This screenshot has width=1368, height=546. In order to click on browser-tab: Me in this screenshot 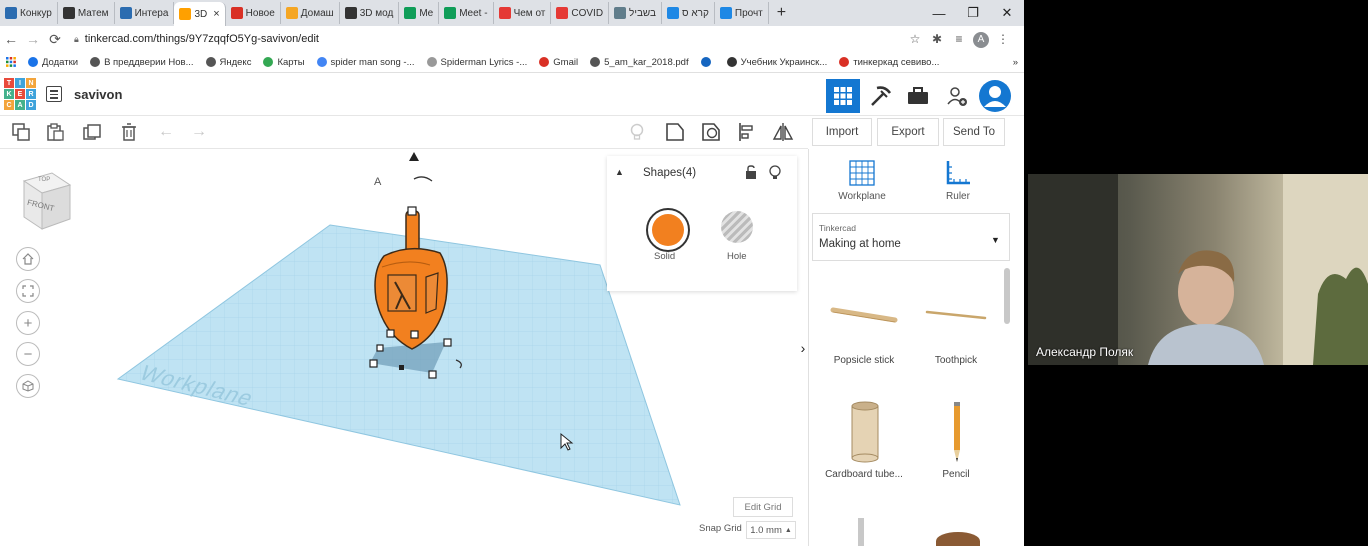, I will do `click(419, 13)`.